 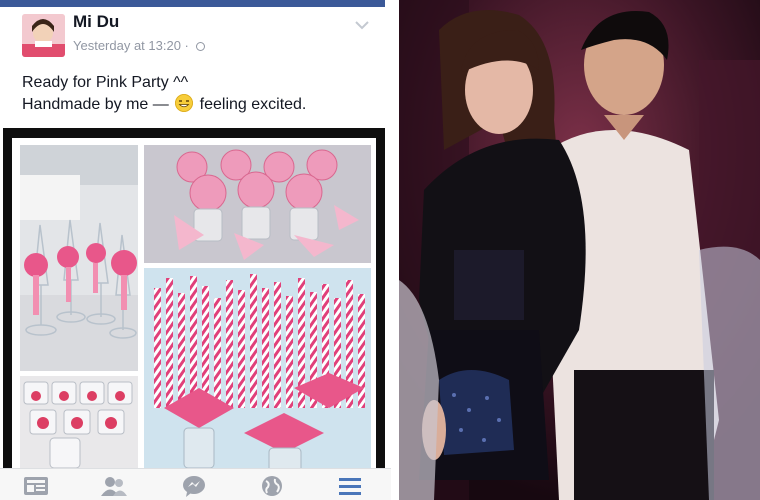 I want to click on bottom-nav-bar, so click(x=195, y=484).